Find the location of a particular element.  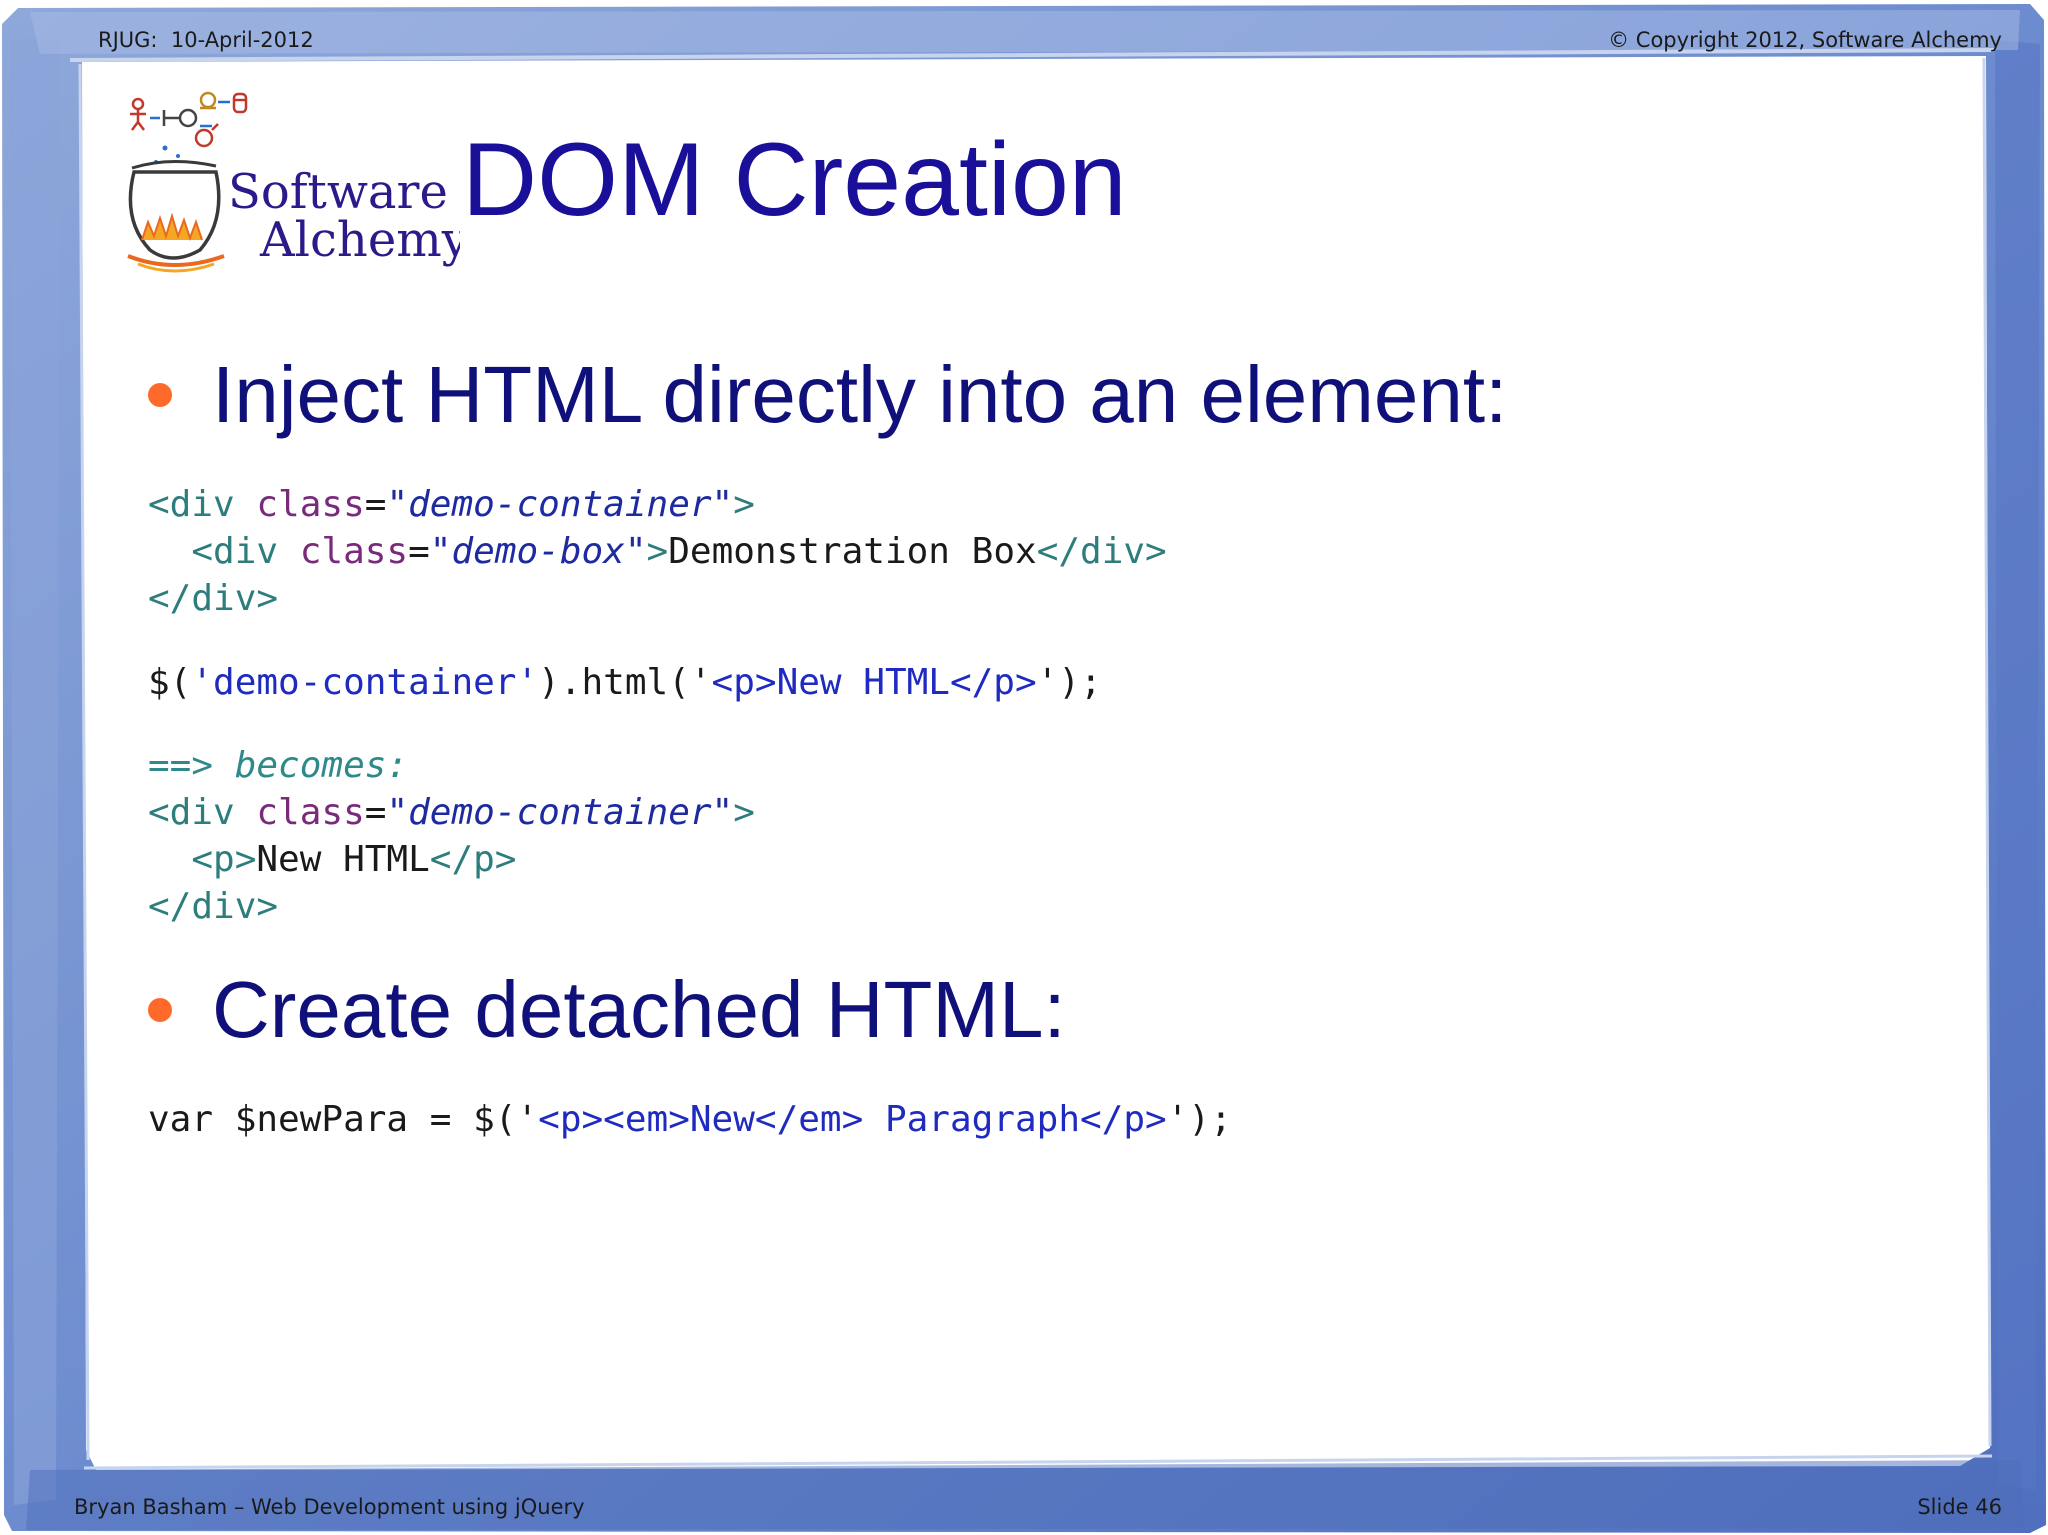

bullet-inject-html: Inject HTML directly into an element: is located at coordinates (827, 395).